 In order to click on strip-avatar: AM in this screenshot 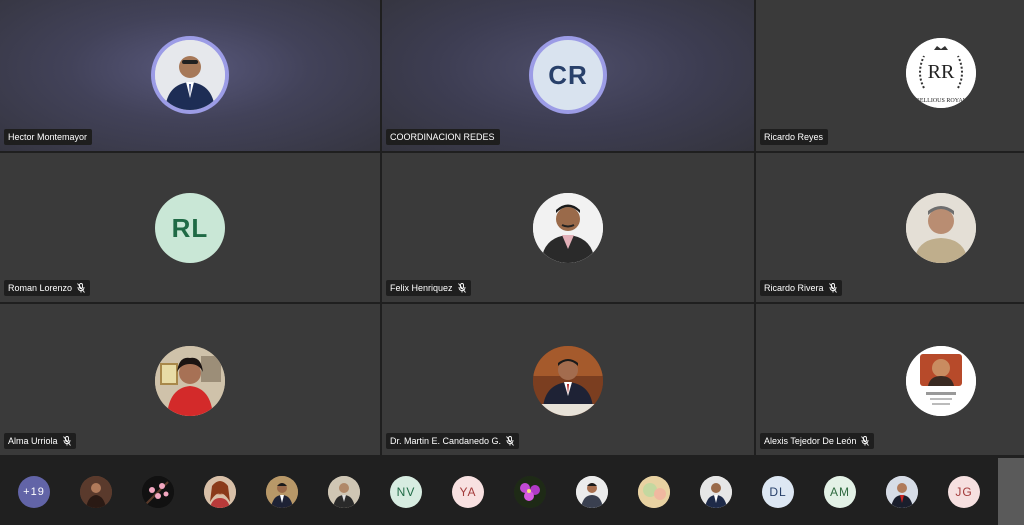, I will do `click(840, 492)`.